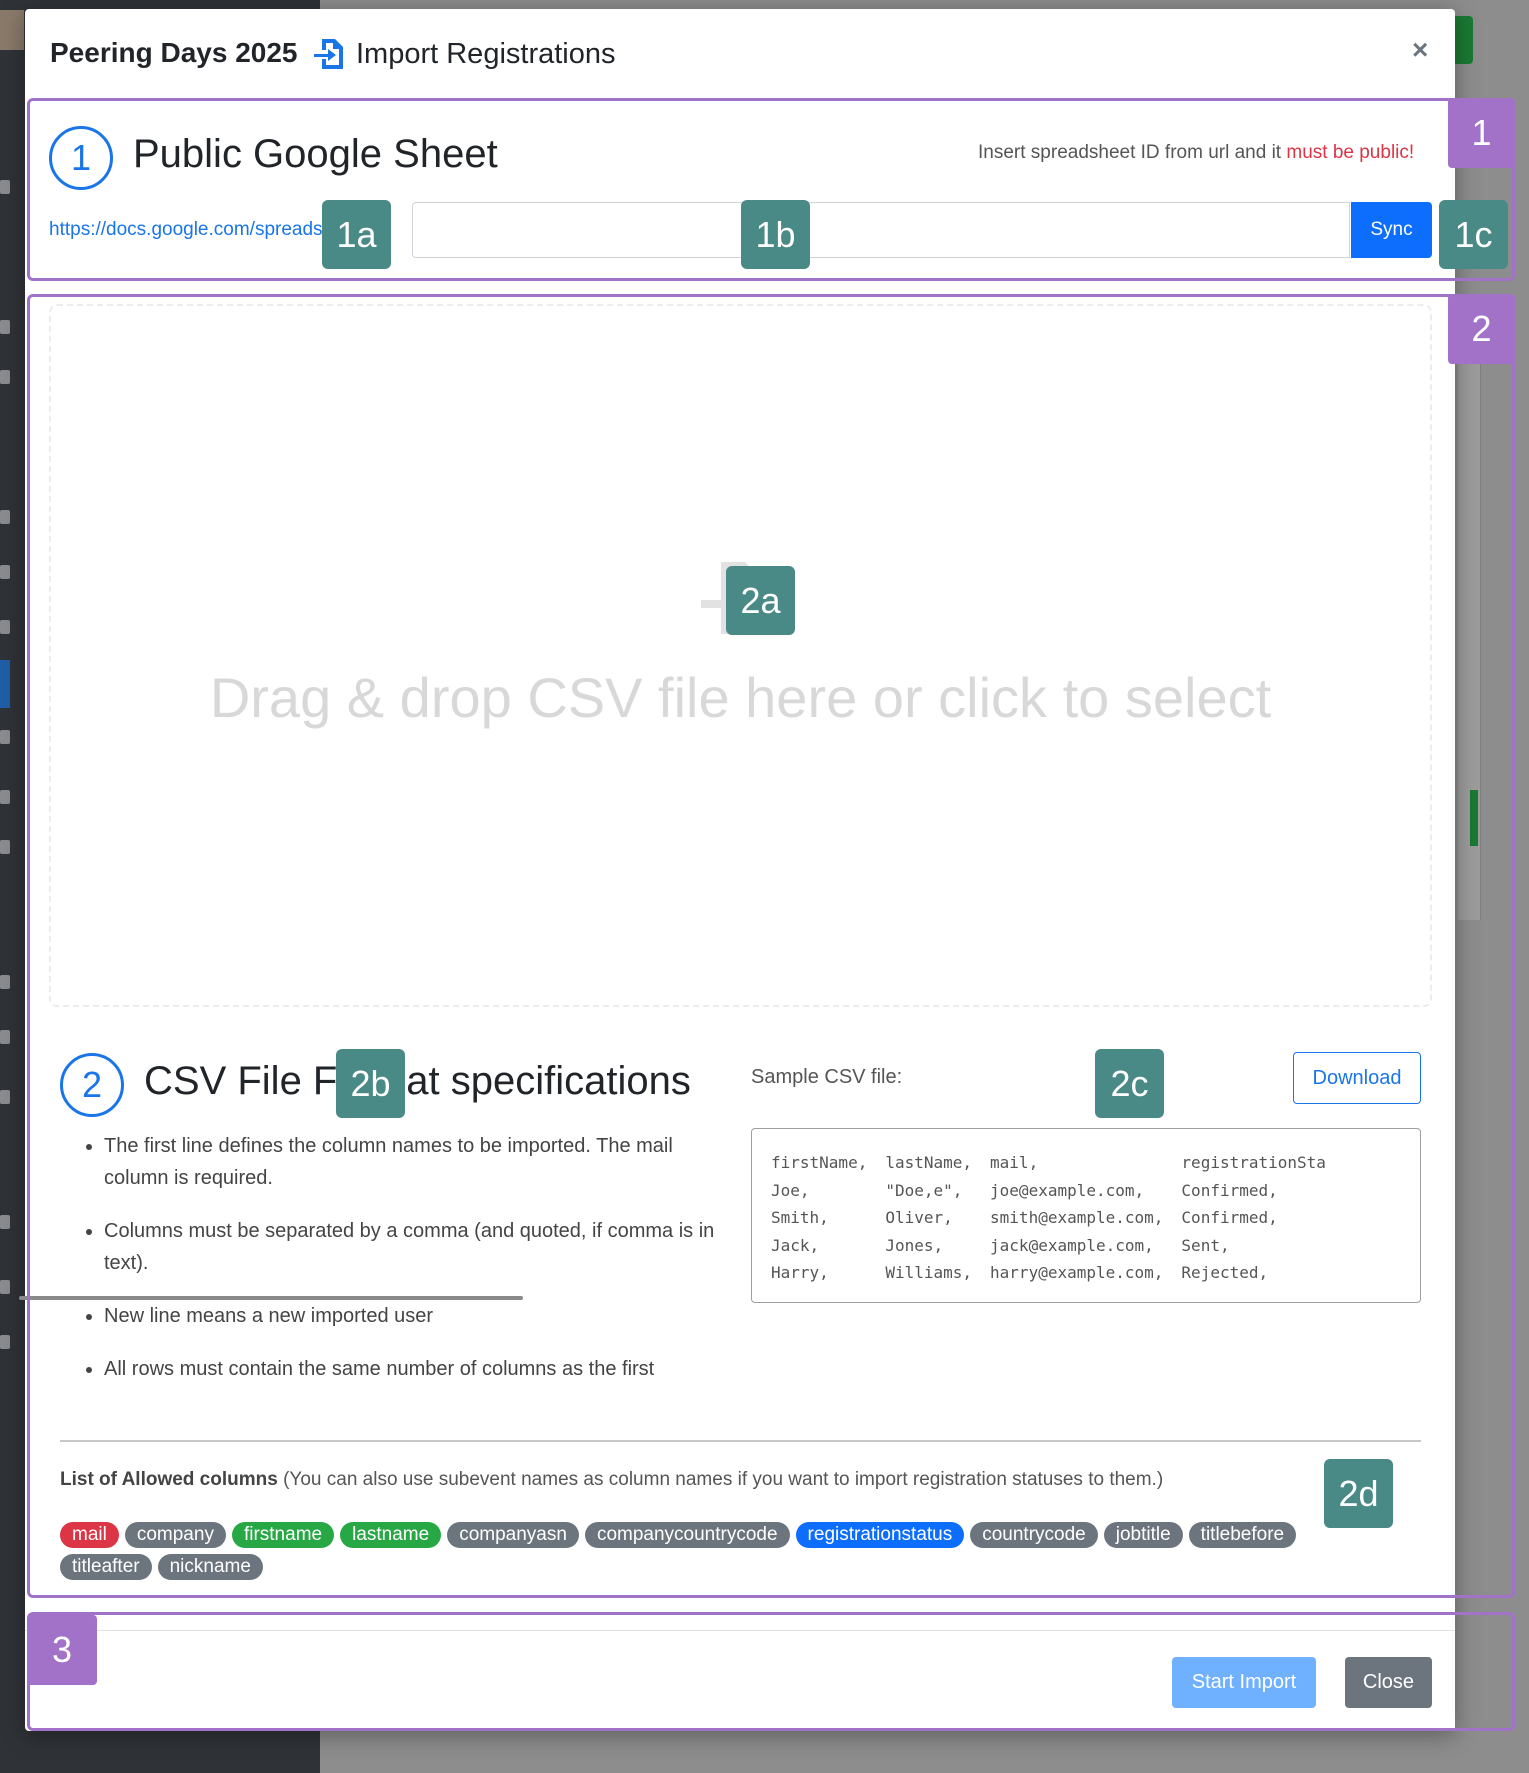 This screenshot has height=1773, width=1529. Describe the element at coordinates (271, 1298) in the screenshot. I see `horizontal-scrollbar` at that location.